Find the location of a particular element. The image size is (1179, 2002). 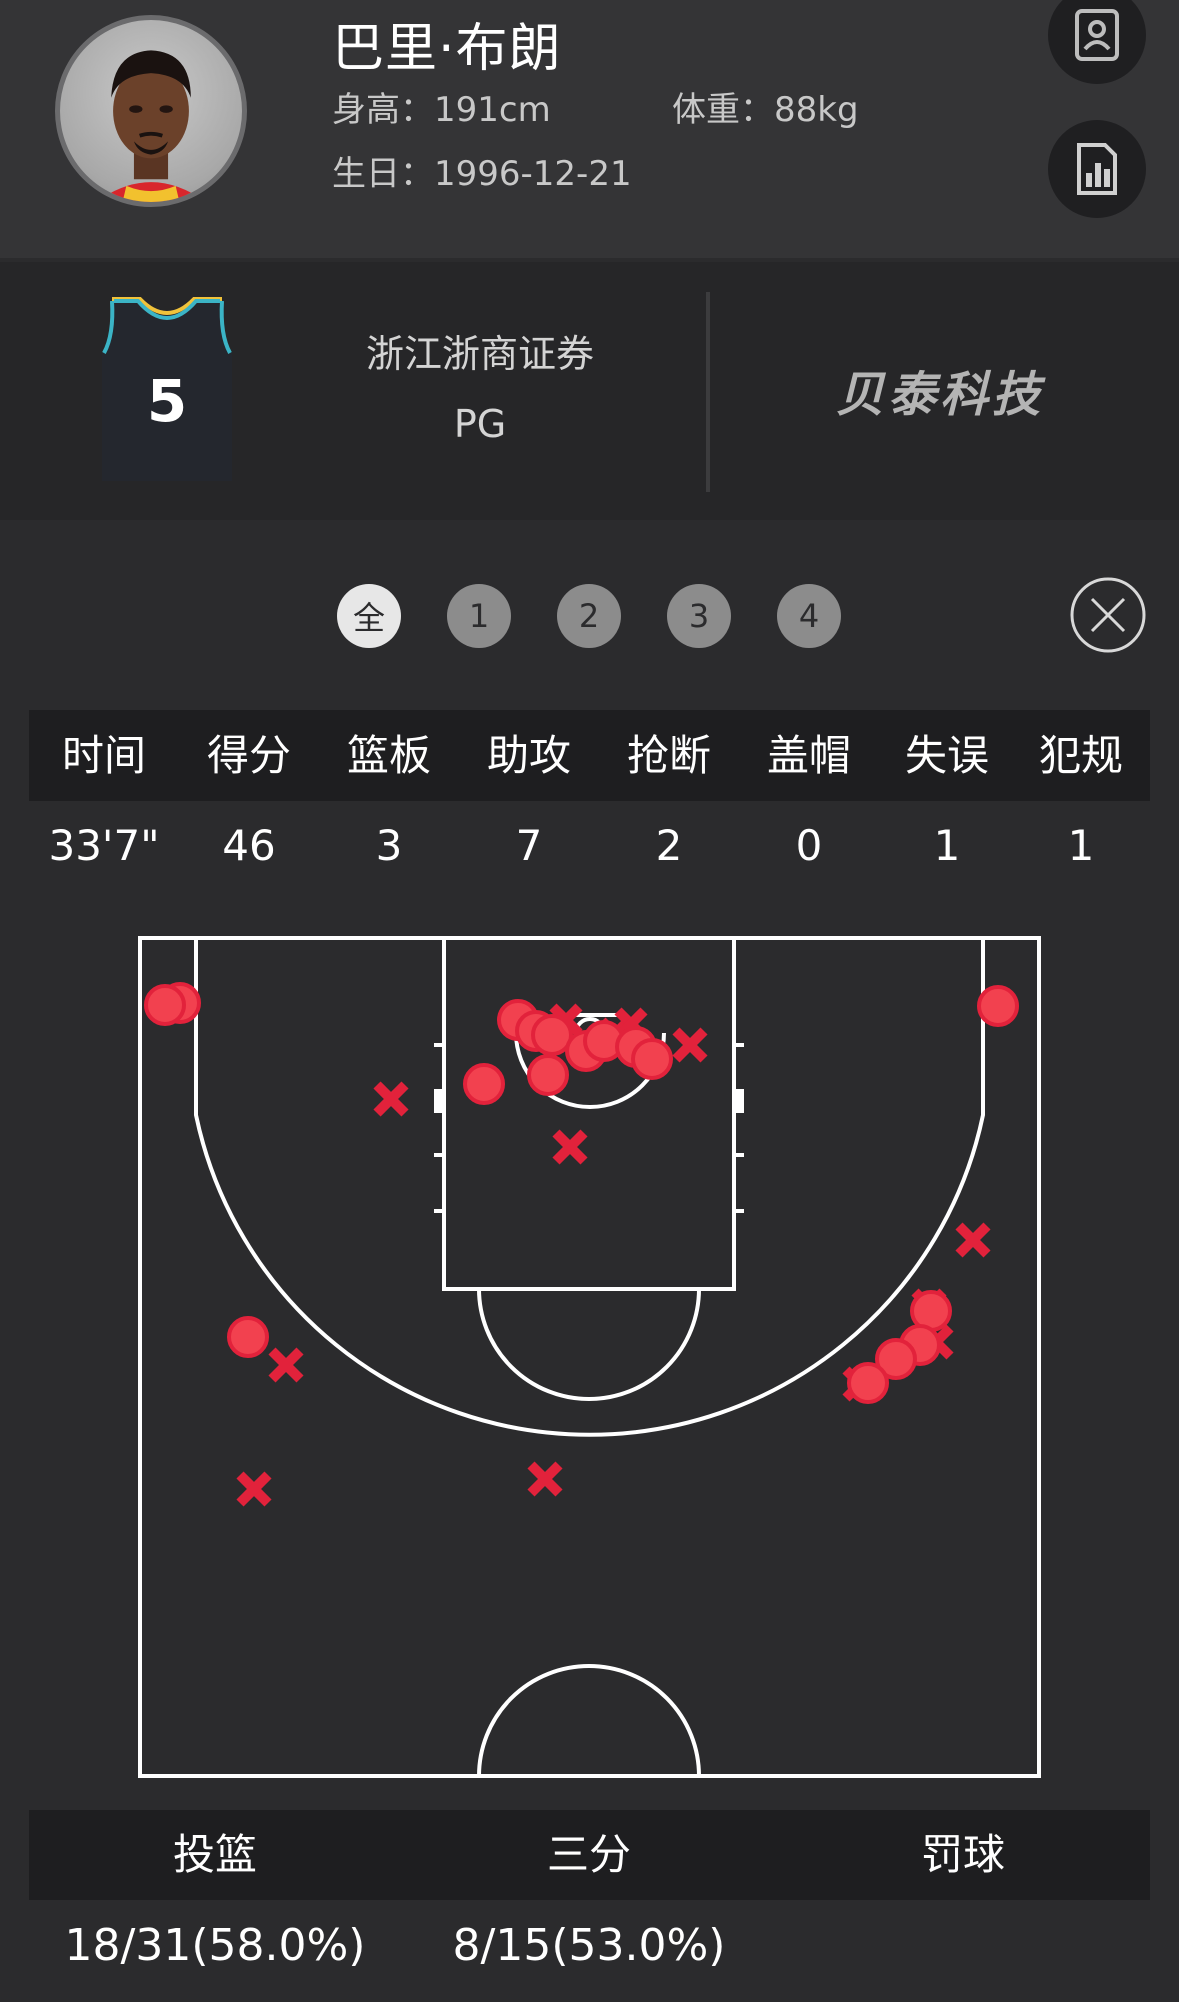

stat-value-rebounds: 3 is located at coordinates (389, 845).